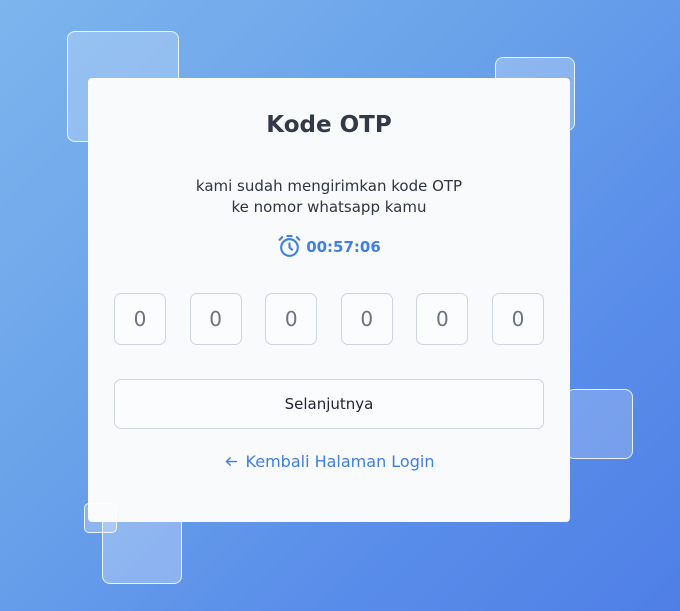 The width and height of the screenshot is (680, 611). I want to click on timer-value: 00:57:06, so click(343, 246).